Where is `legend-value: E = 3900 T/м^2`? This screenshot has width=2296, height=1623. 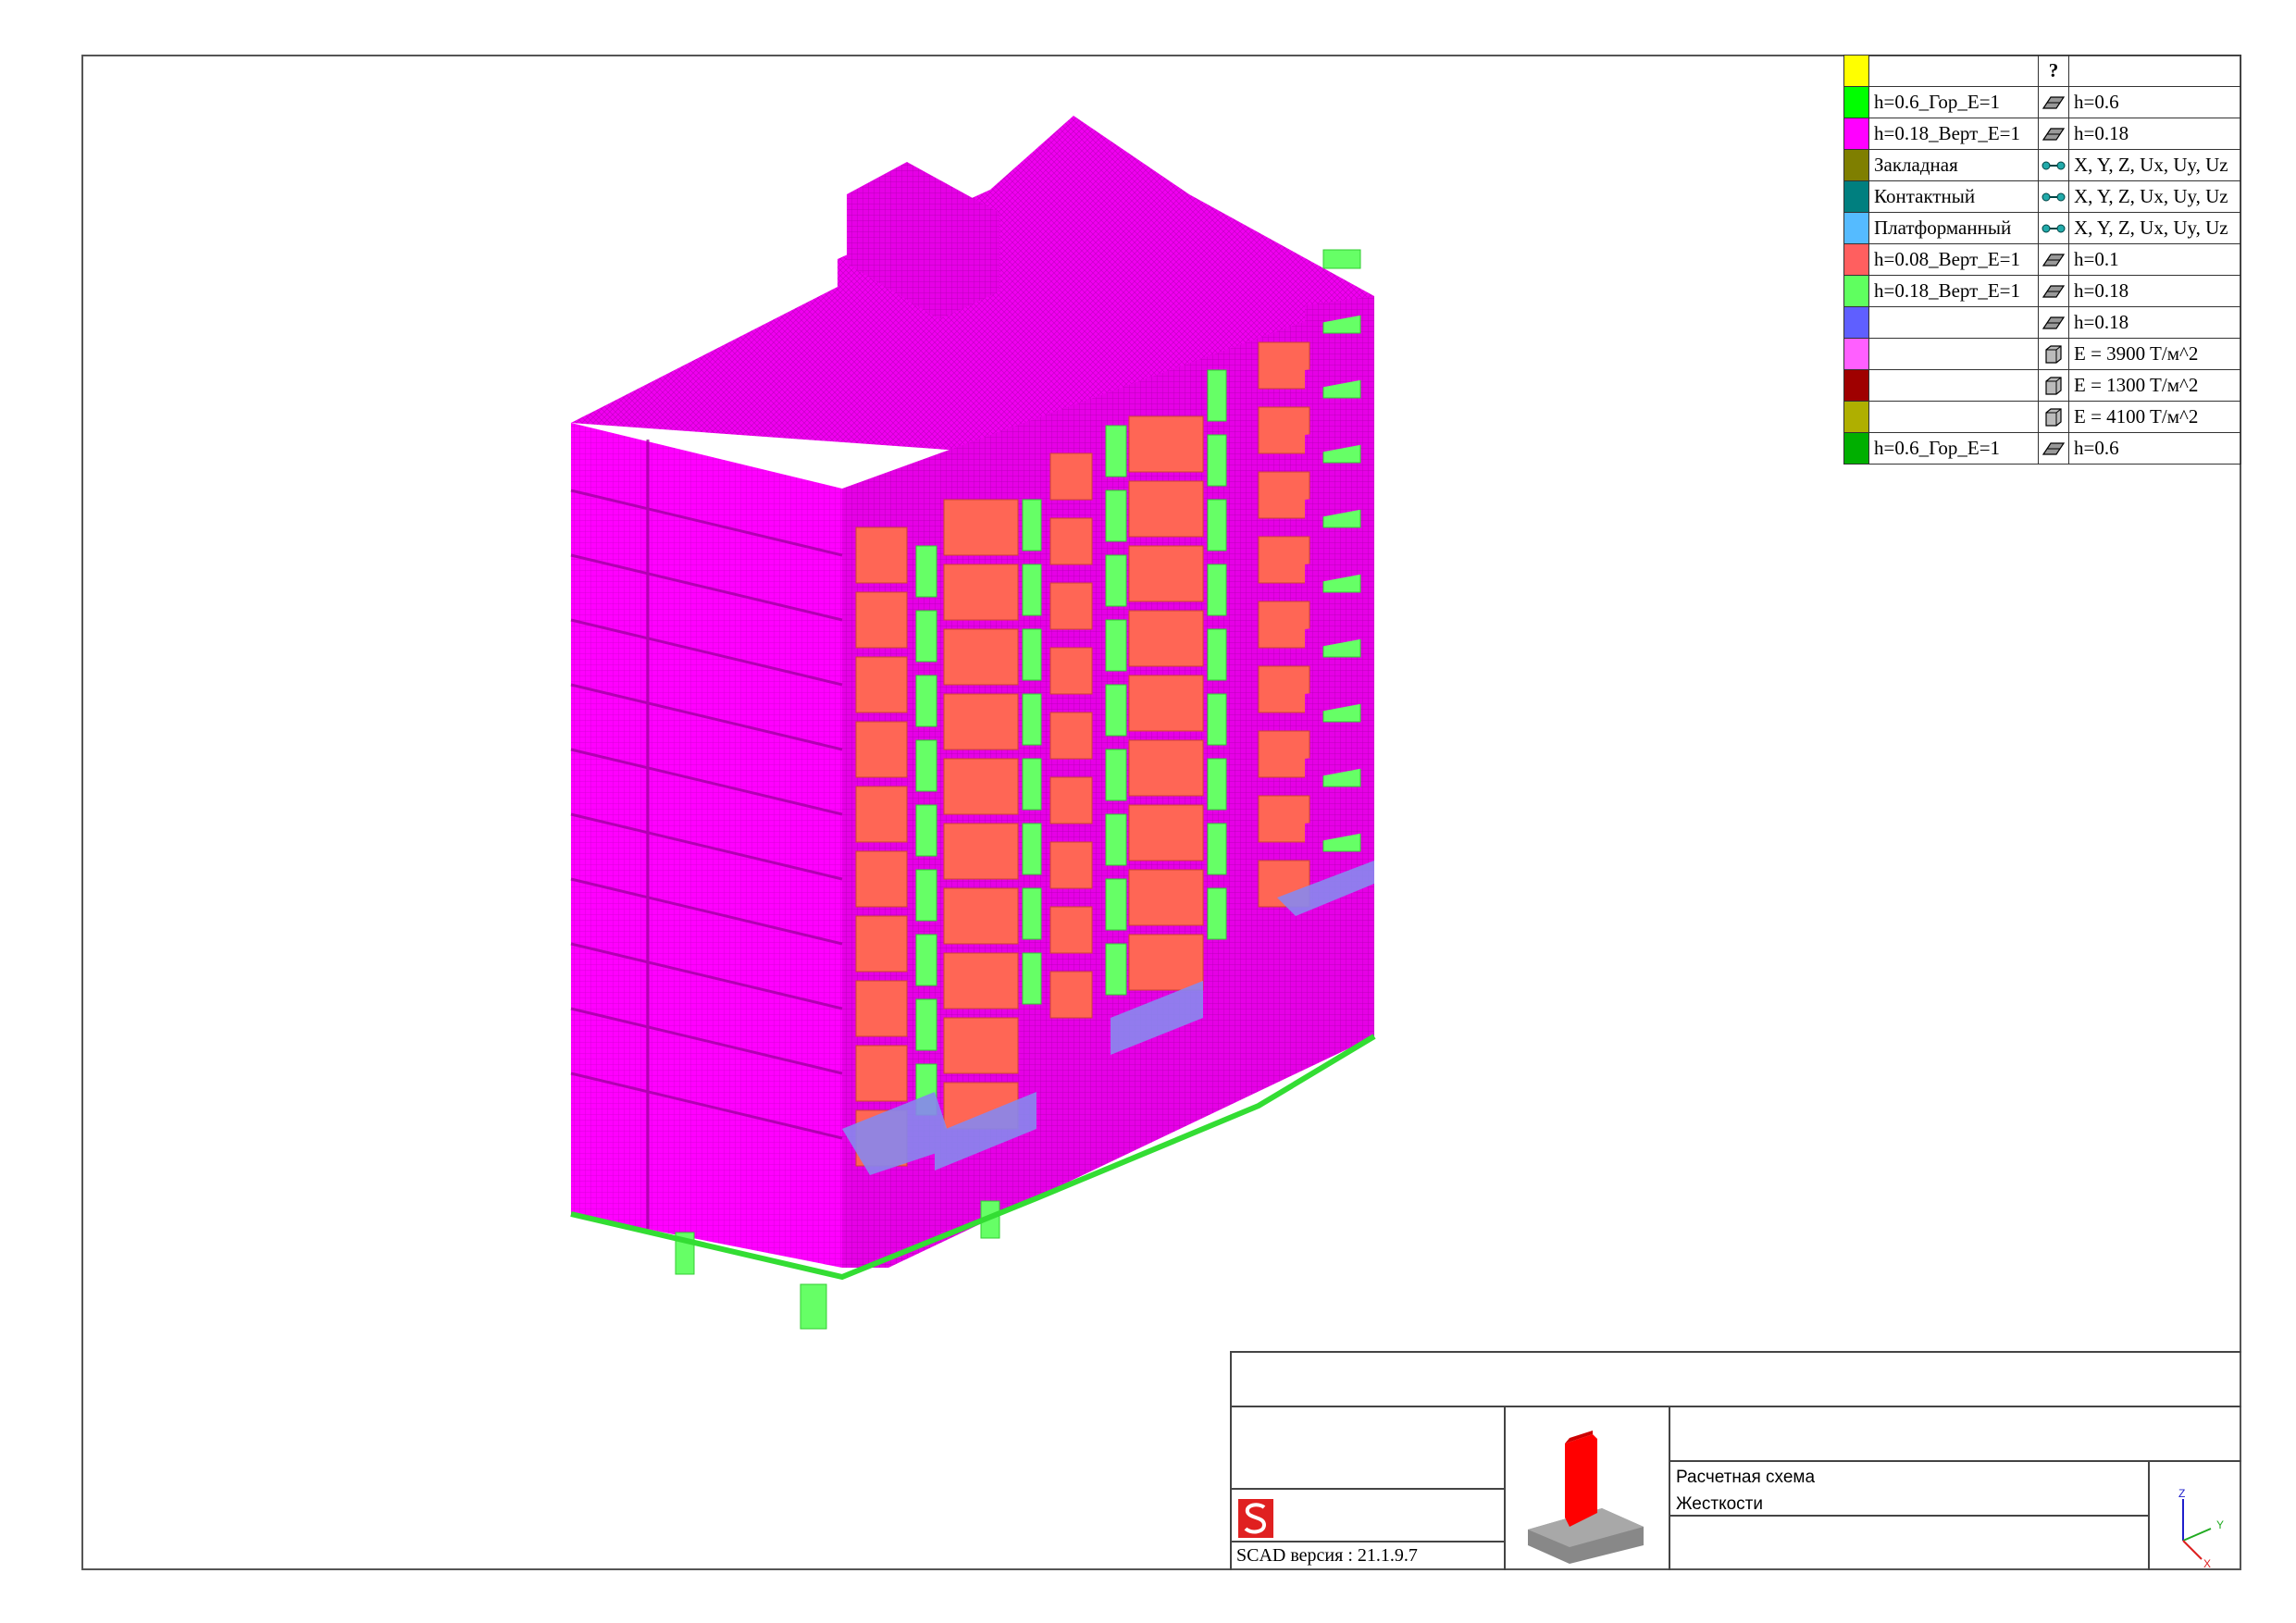 legend-value: E = 3900 T/м^2 is located at coordinates (2155, 354).